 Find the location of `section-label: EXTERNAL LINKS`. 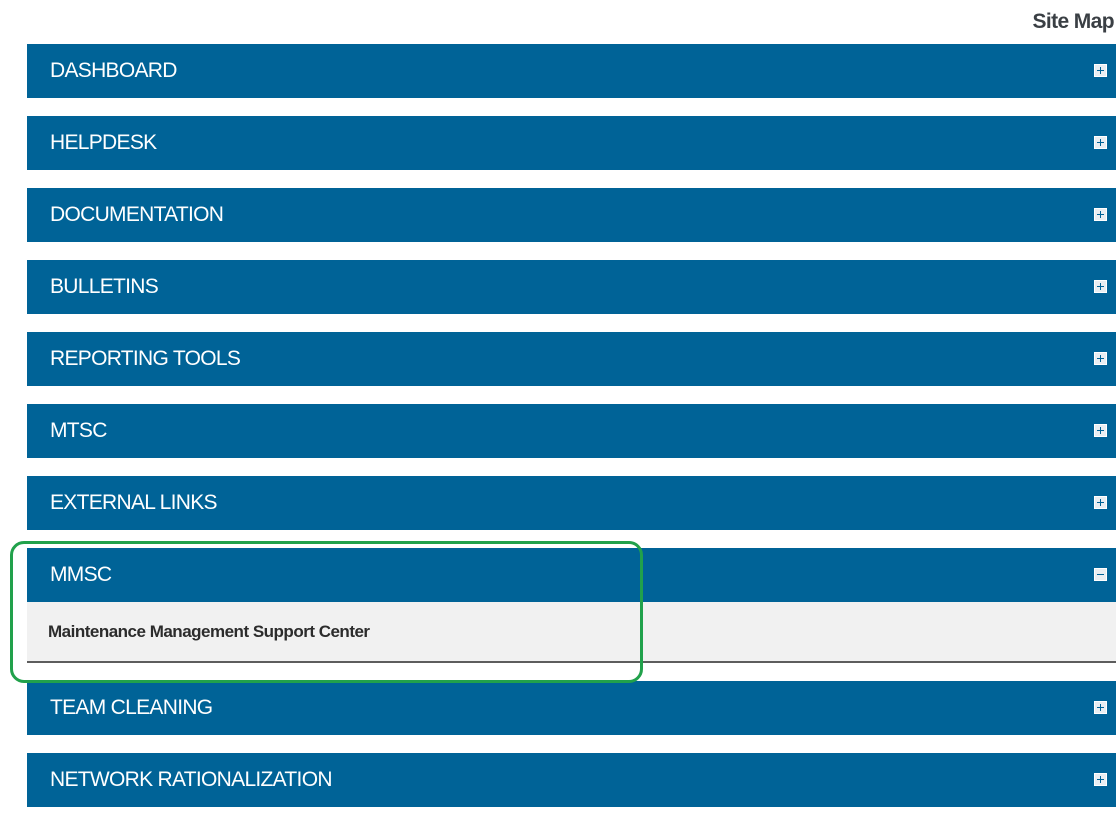

section-label: EXTERNAL LINKS is located at coordinates (134, 502).